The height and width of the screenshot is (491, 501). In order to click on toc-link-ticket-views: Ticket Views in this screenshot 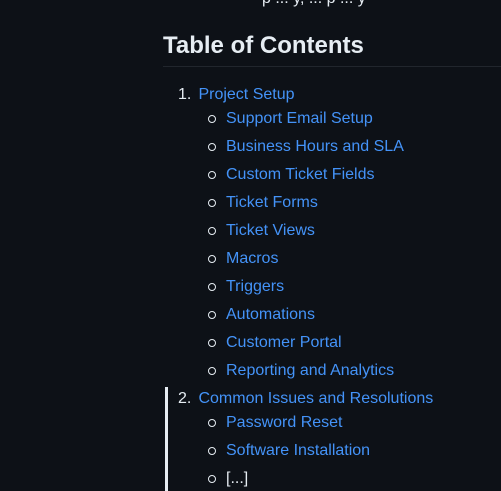, I will do `click(270, 230)`.